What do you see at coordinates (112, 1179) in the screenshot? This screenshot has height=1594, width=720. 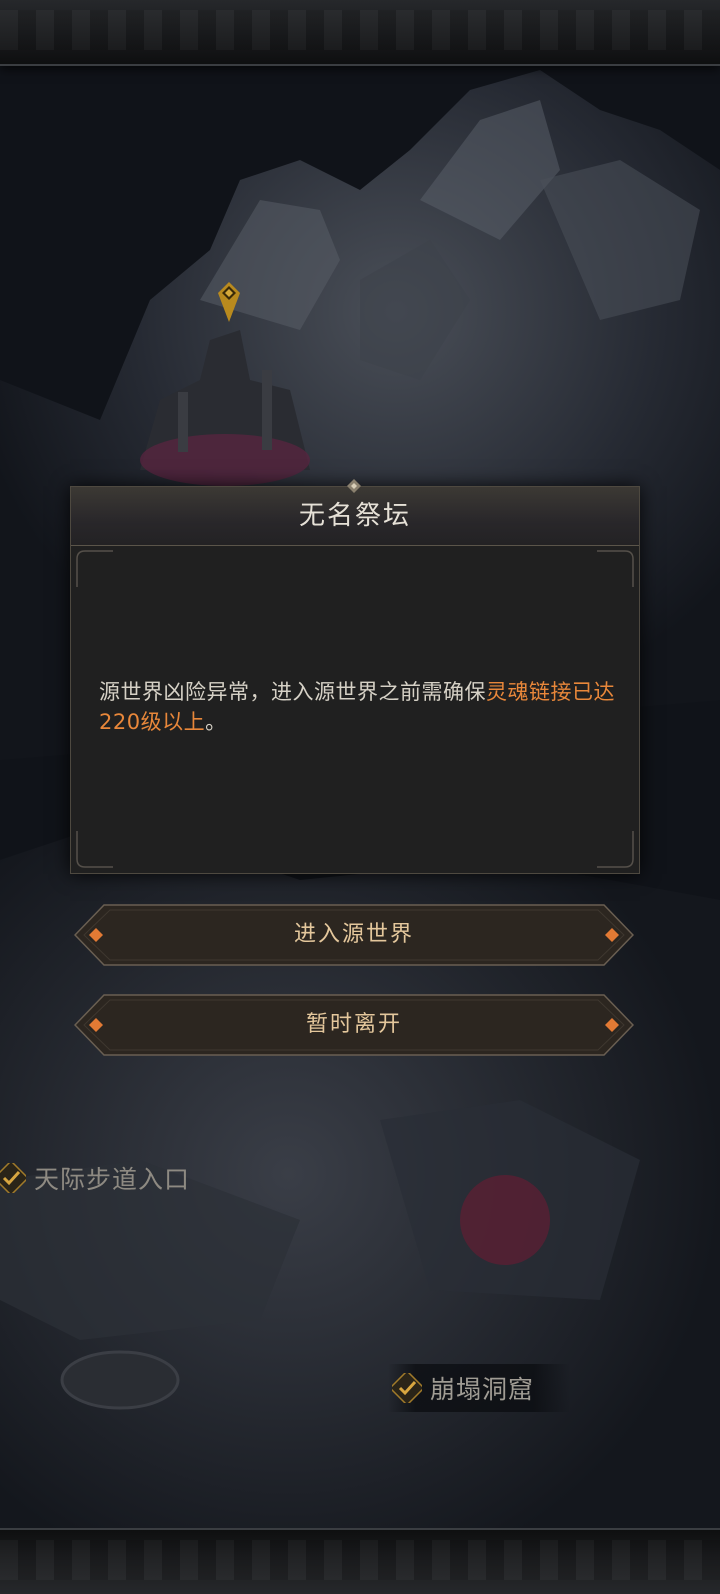 I see `location-label-text: 天际步道入口` at bounding box center [112, 1179].